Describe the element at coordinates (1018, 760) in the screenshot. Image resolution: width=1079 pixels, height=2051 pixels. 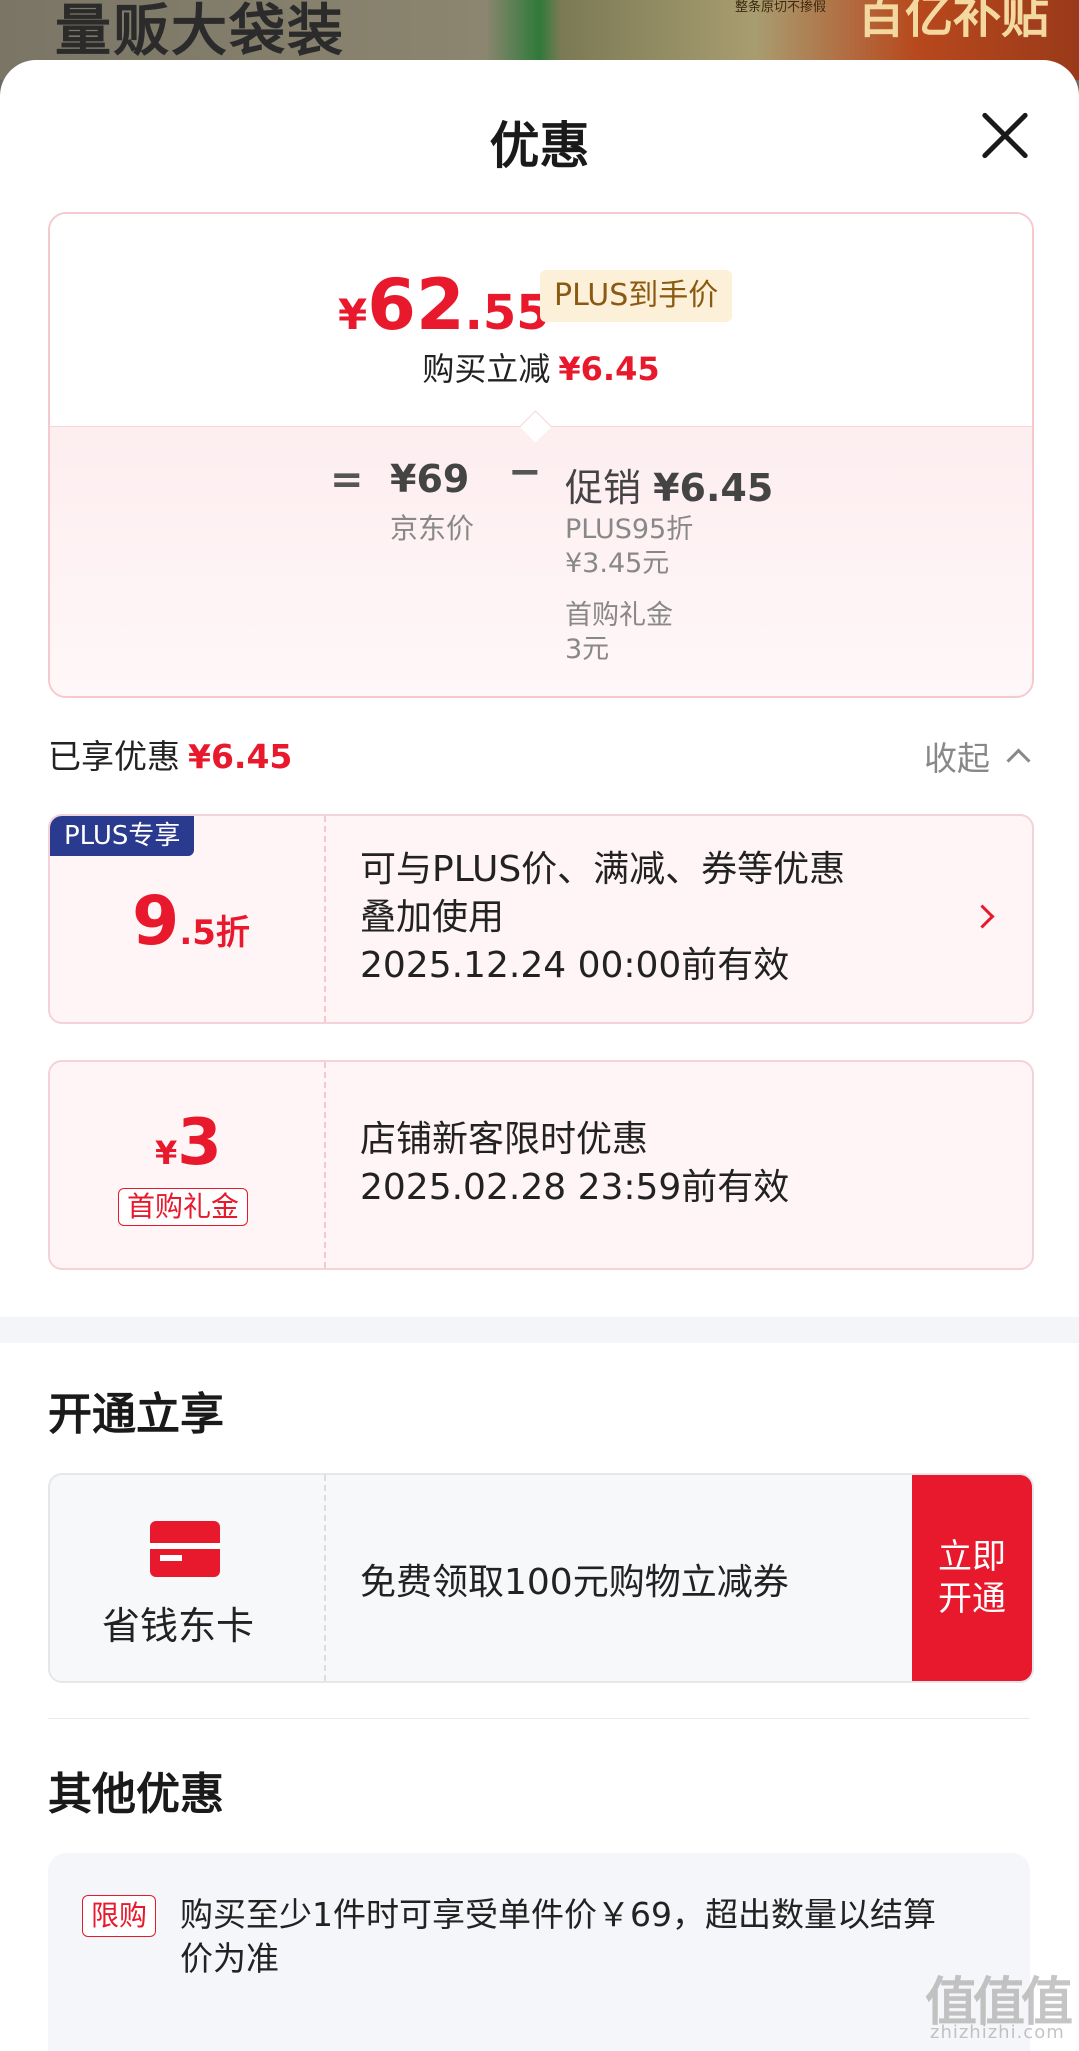
I see `chevron-up-icon` at that location.